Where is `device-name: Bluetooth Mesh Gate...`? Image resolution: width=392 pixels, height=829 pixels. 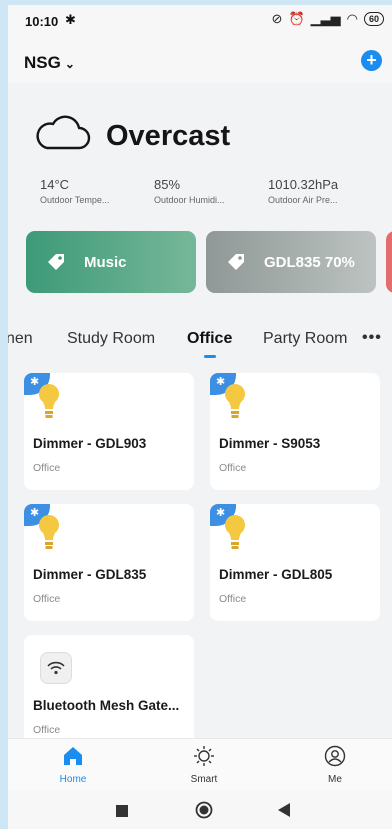 device-name: Bluetooth Mesh Gate... is located at coordinates (106, 705).